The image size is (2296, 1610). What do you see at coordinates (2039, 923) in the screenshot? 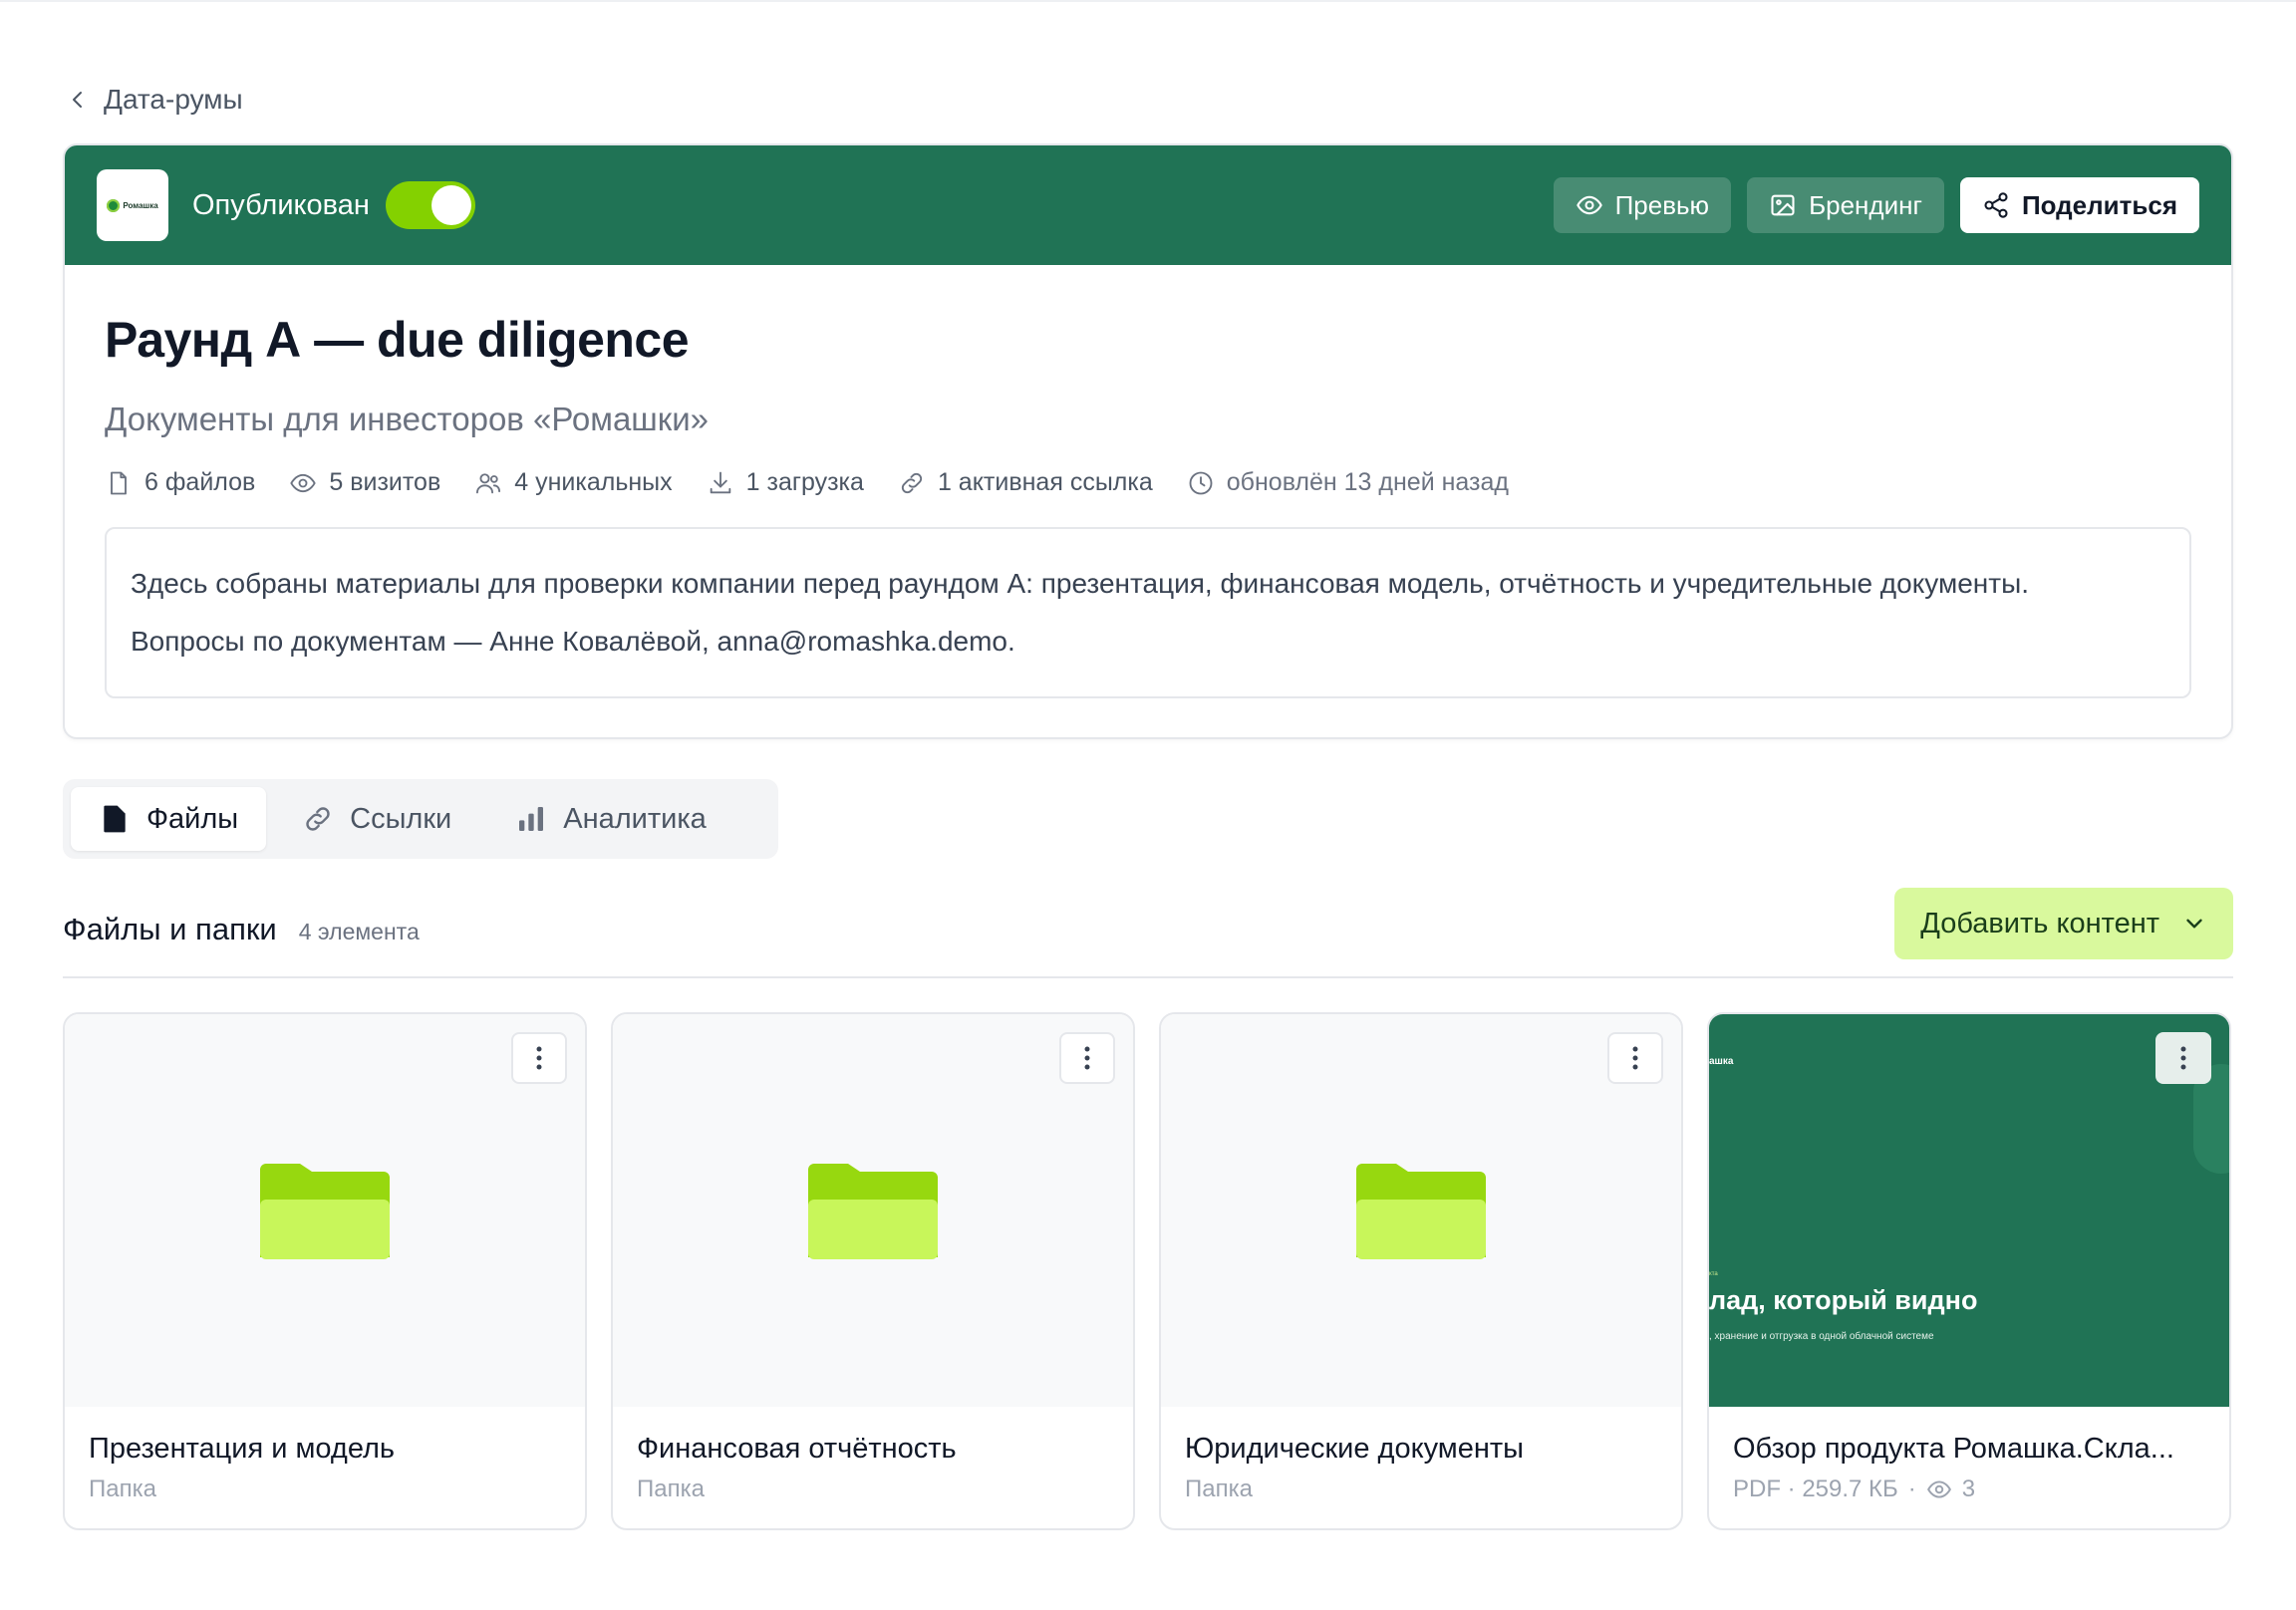
I see `add-content-label: Добавить контент` at bounding box center [2039, 923].